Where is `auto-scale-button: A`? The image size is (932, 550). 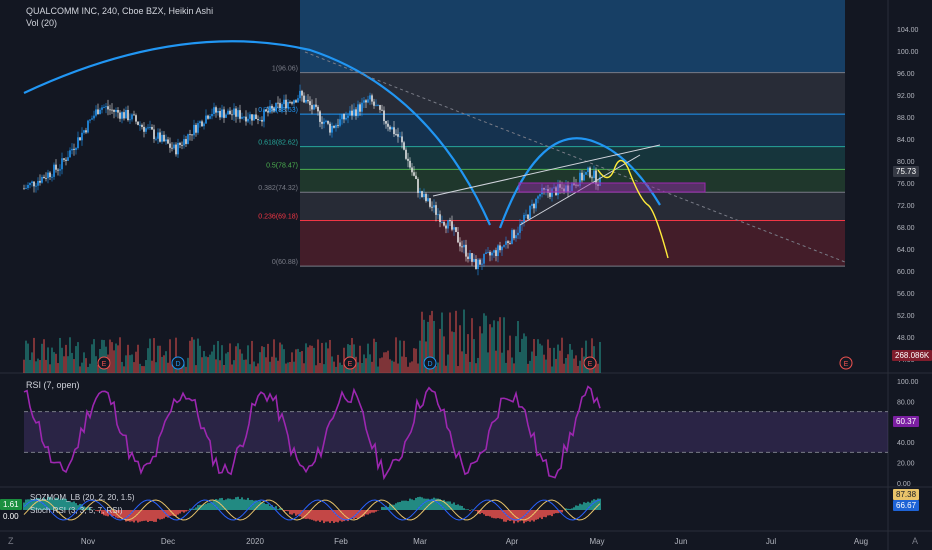
auto-scale-button: A is located at coordinates (915, 541).